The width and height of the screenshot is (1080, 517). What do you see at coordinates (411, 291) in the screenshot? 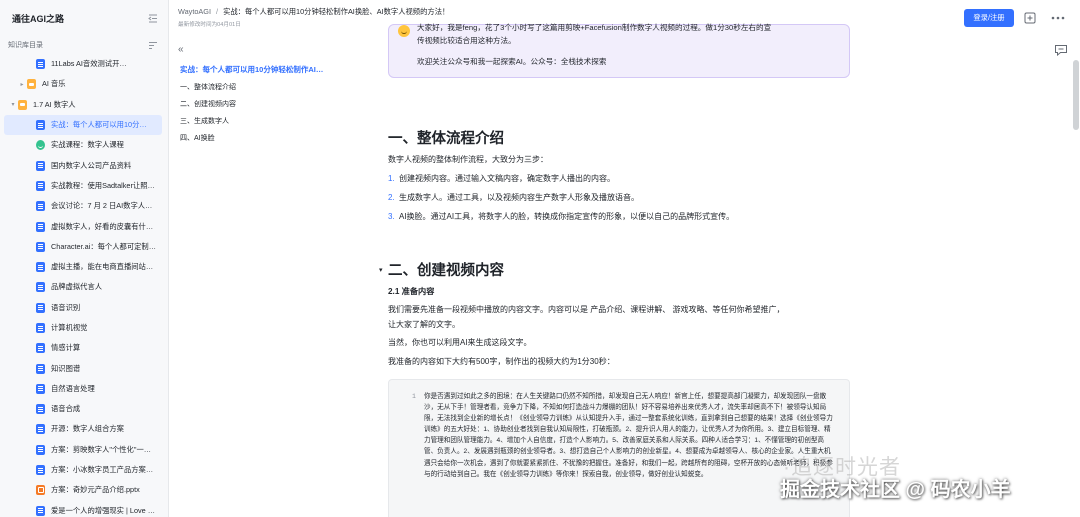
I see `subsection-heading: 2.1 准备内容` at bounding box center [411, 291].